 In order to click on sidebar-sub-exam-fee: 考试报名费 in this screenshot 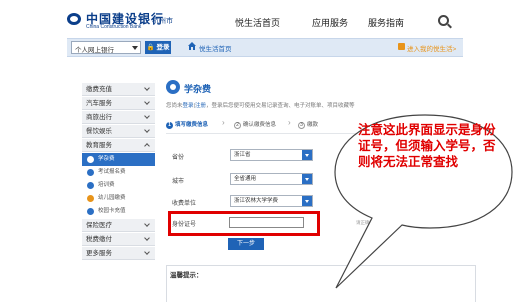, I will do `click(118, 172)`.